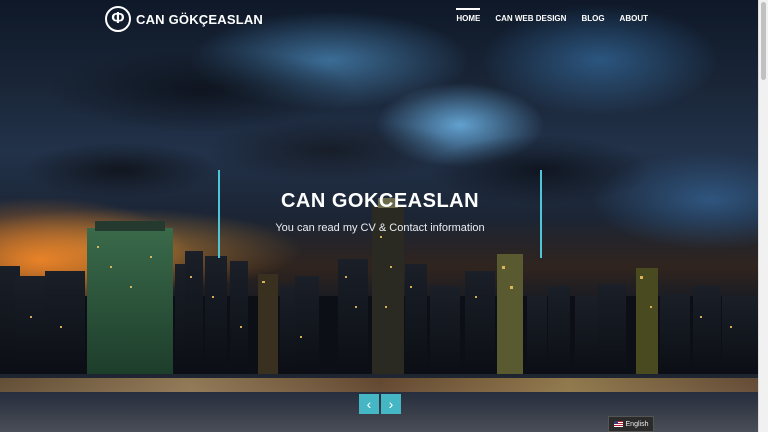  I want to click on language-label: English, so click(637, 424).